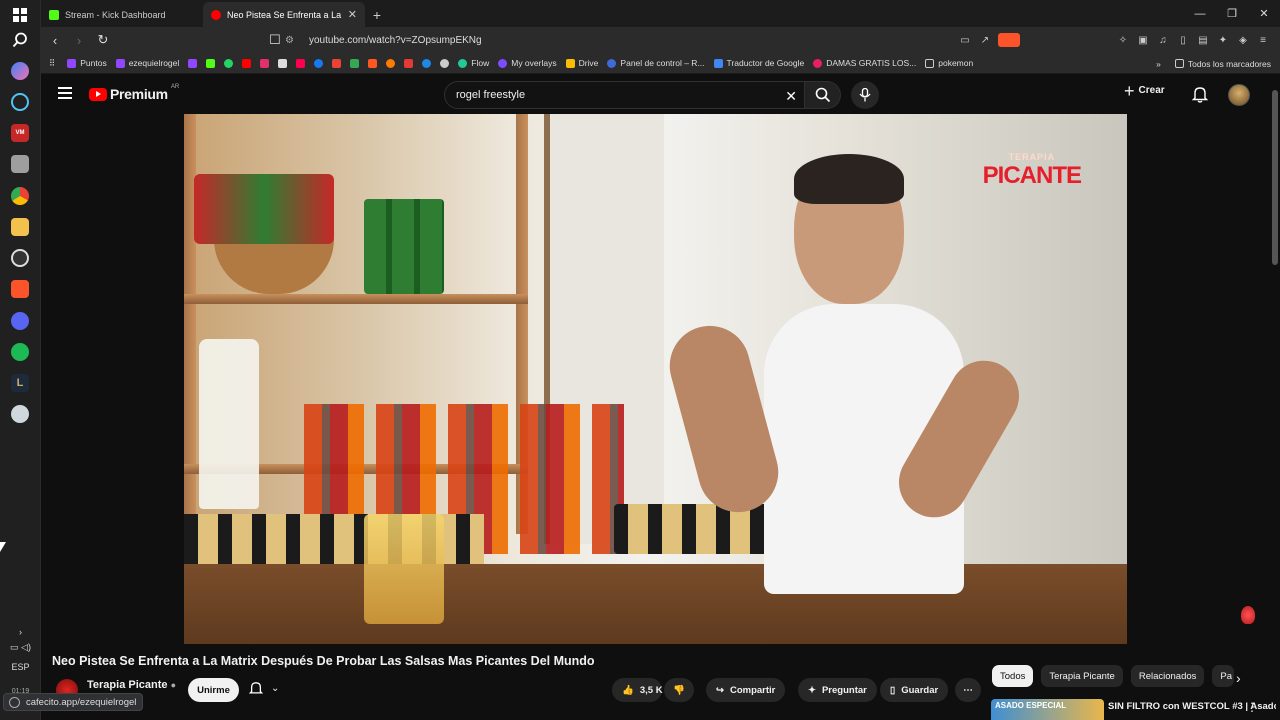 The image size is (1280, 720). I want to click on leo-ai-icon: ✦, so click(1223, 40).